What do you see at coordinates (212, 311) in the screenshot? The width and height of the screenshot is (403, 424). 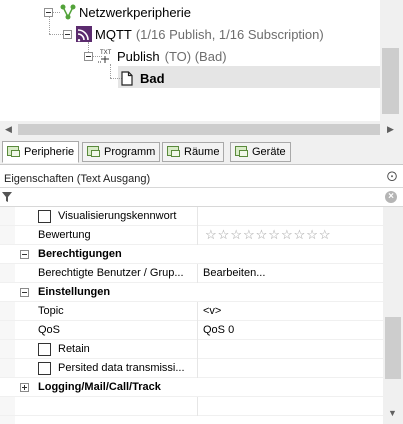 I see `topic-value: <v>` at bounding box center [212, 311].